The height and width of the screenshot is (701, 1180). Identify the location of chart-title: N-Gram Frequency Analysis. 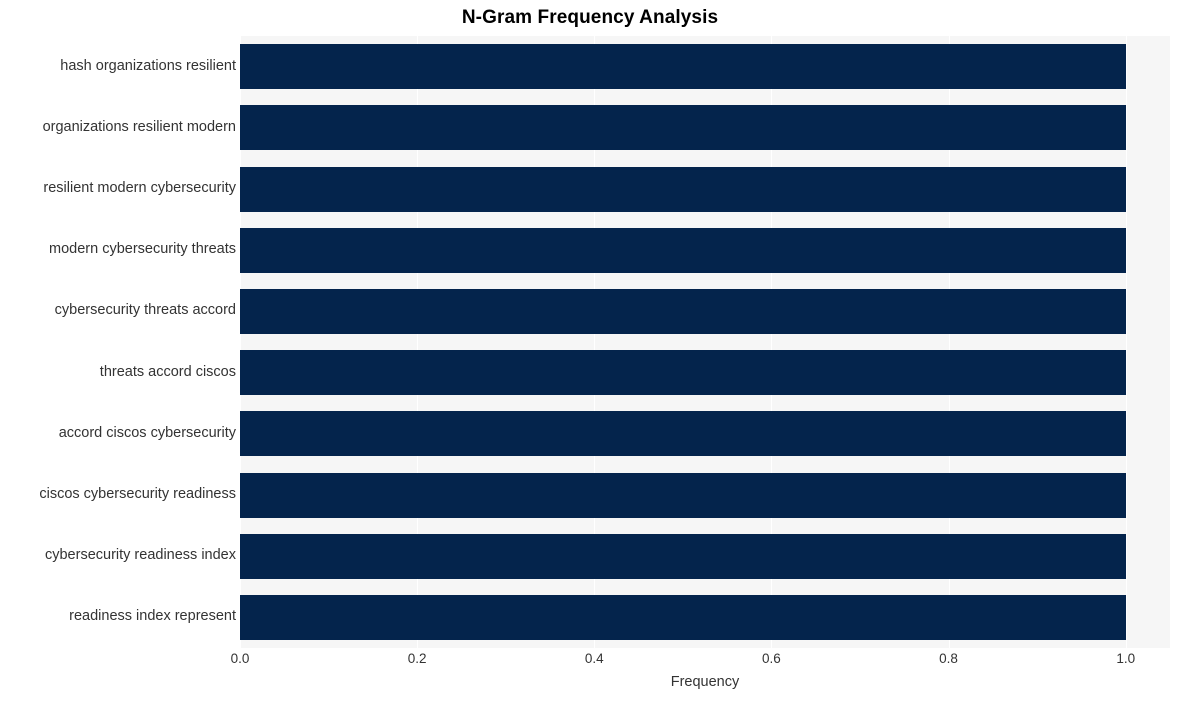
(590, 17).